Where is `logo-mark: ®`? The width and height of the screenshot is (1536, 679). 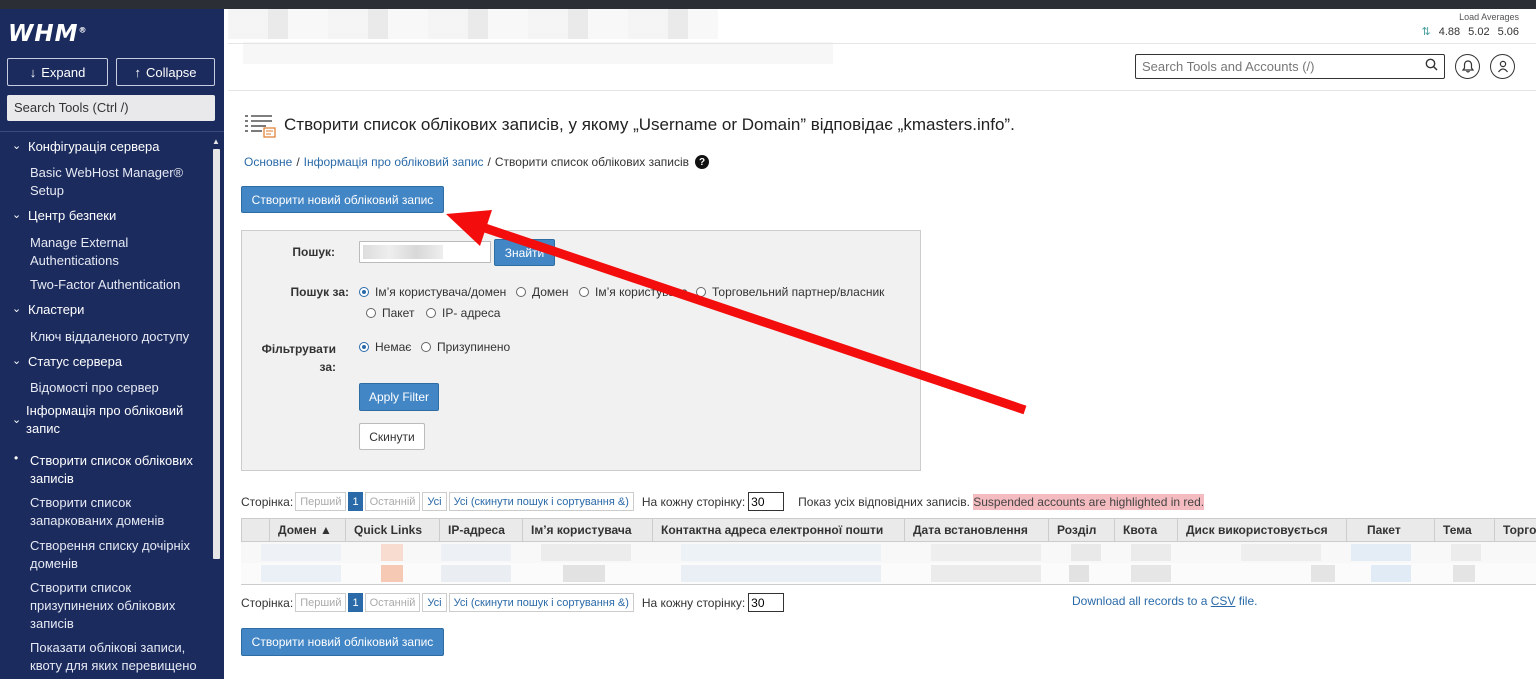 logo-mark: ® is located at coordinates (83, 30).